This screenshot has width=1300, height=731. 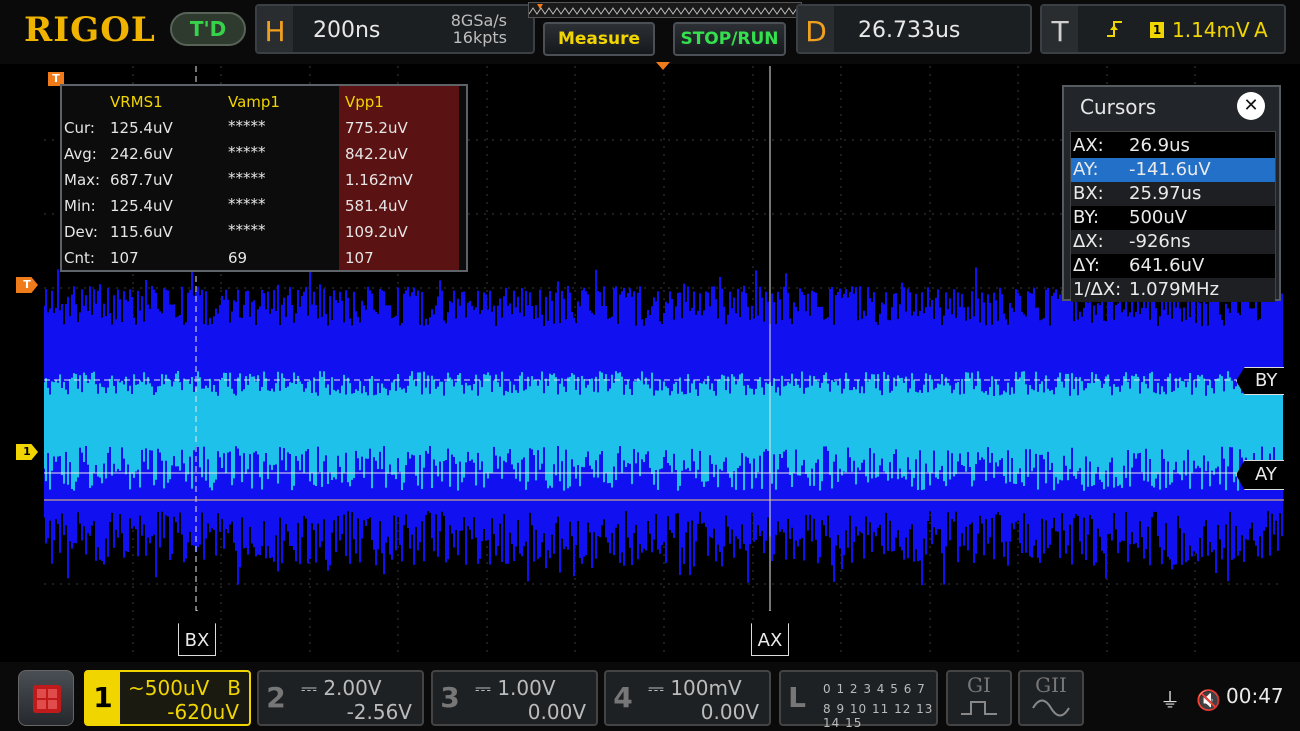 I want to click on cursor-row-dy: ΔY: 641.6uV, so click(x=1173, y=266).